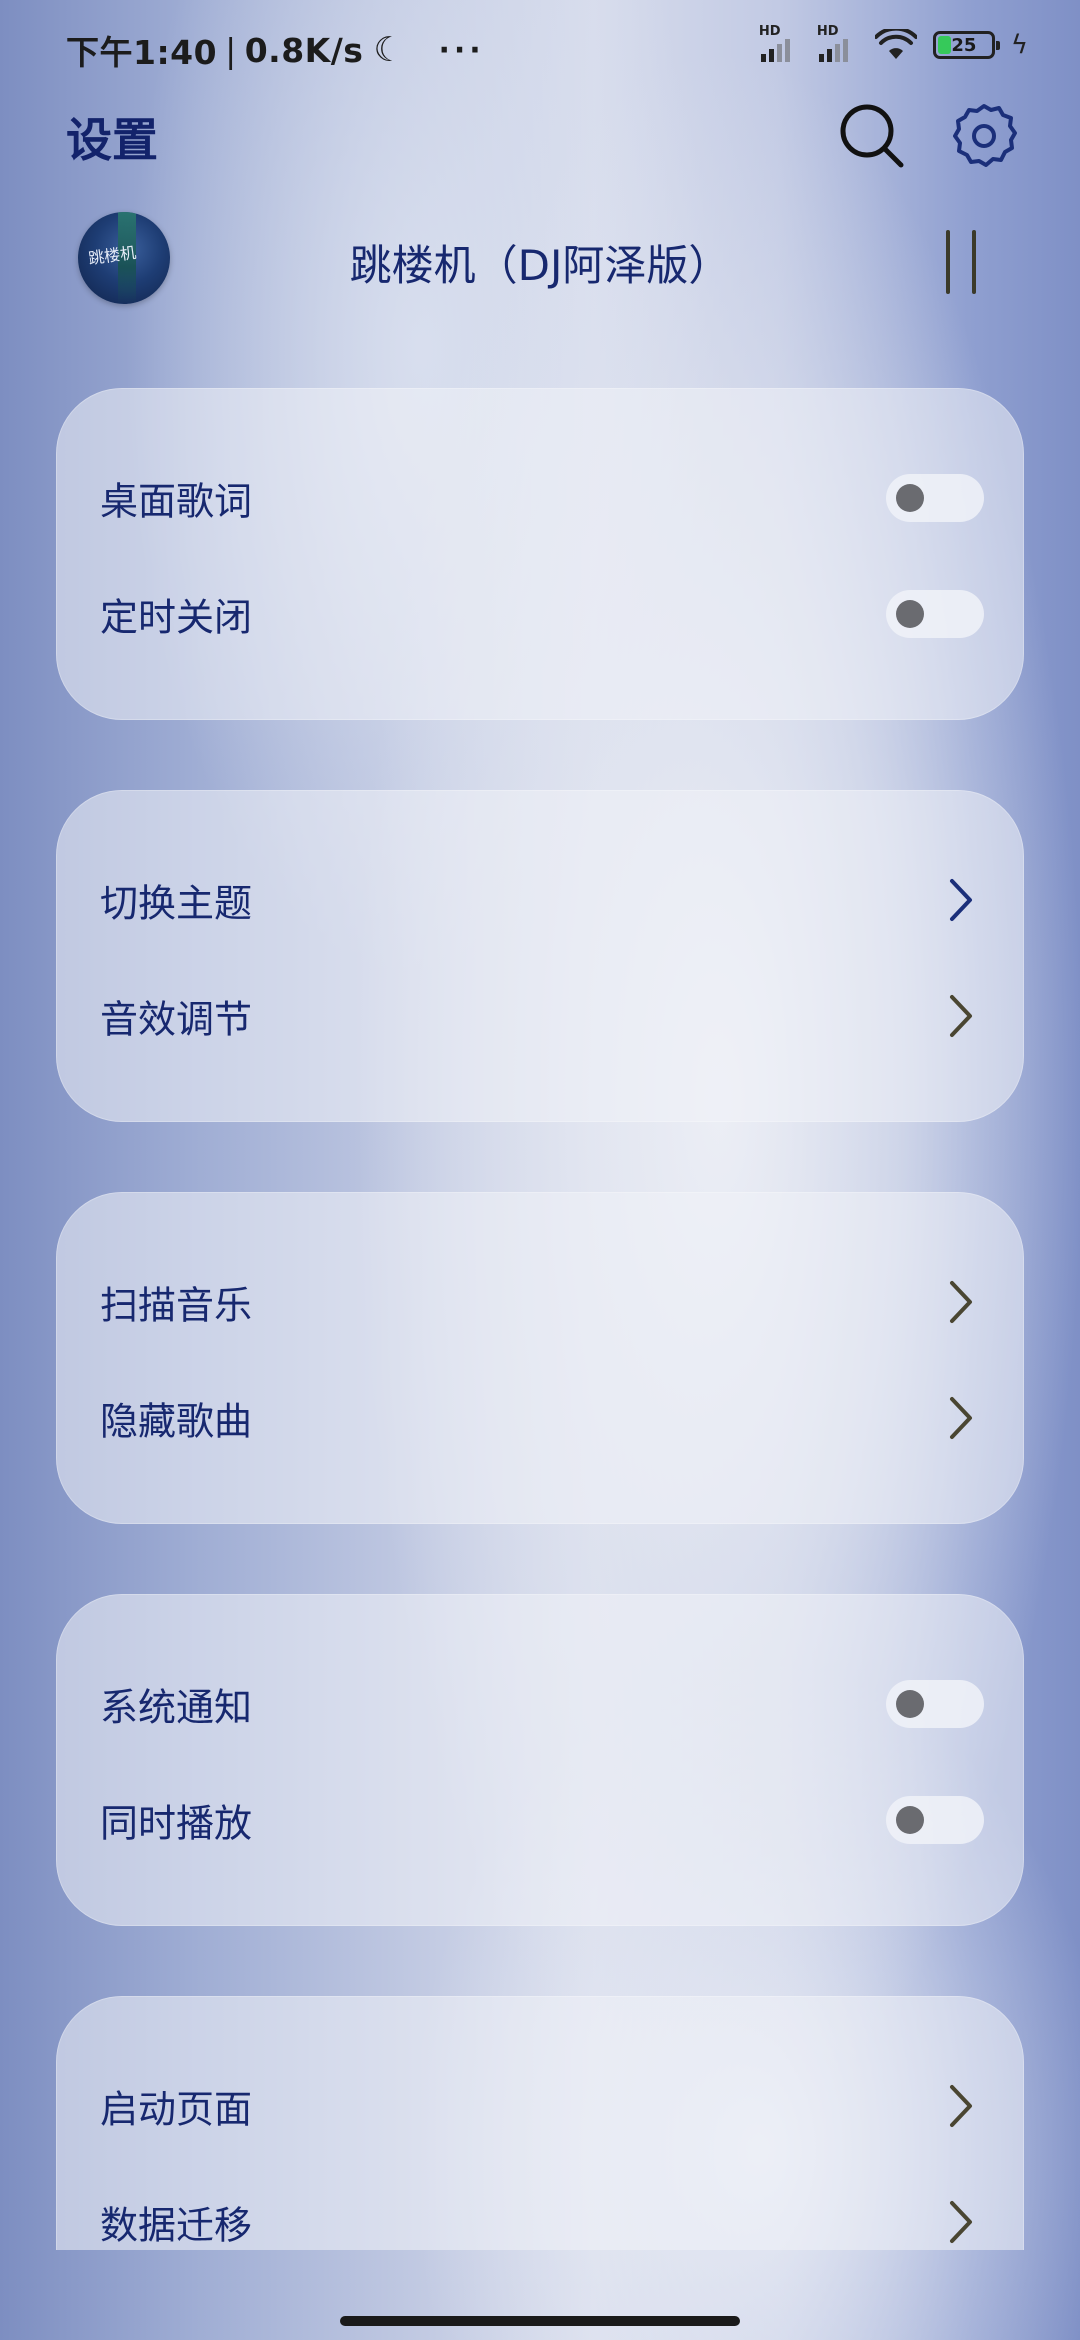  What do you see at coordinates (540, 1418) in the screenshot?
I see `setting-row-hidden-songs: 隐藏歌曲` at bounding box center [540, 1418].